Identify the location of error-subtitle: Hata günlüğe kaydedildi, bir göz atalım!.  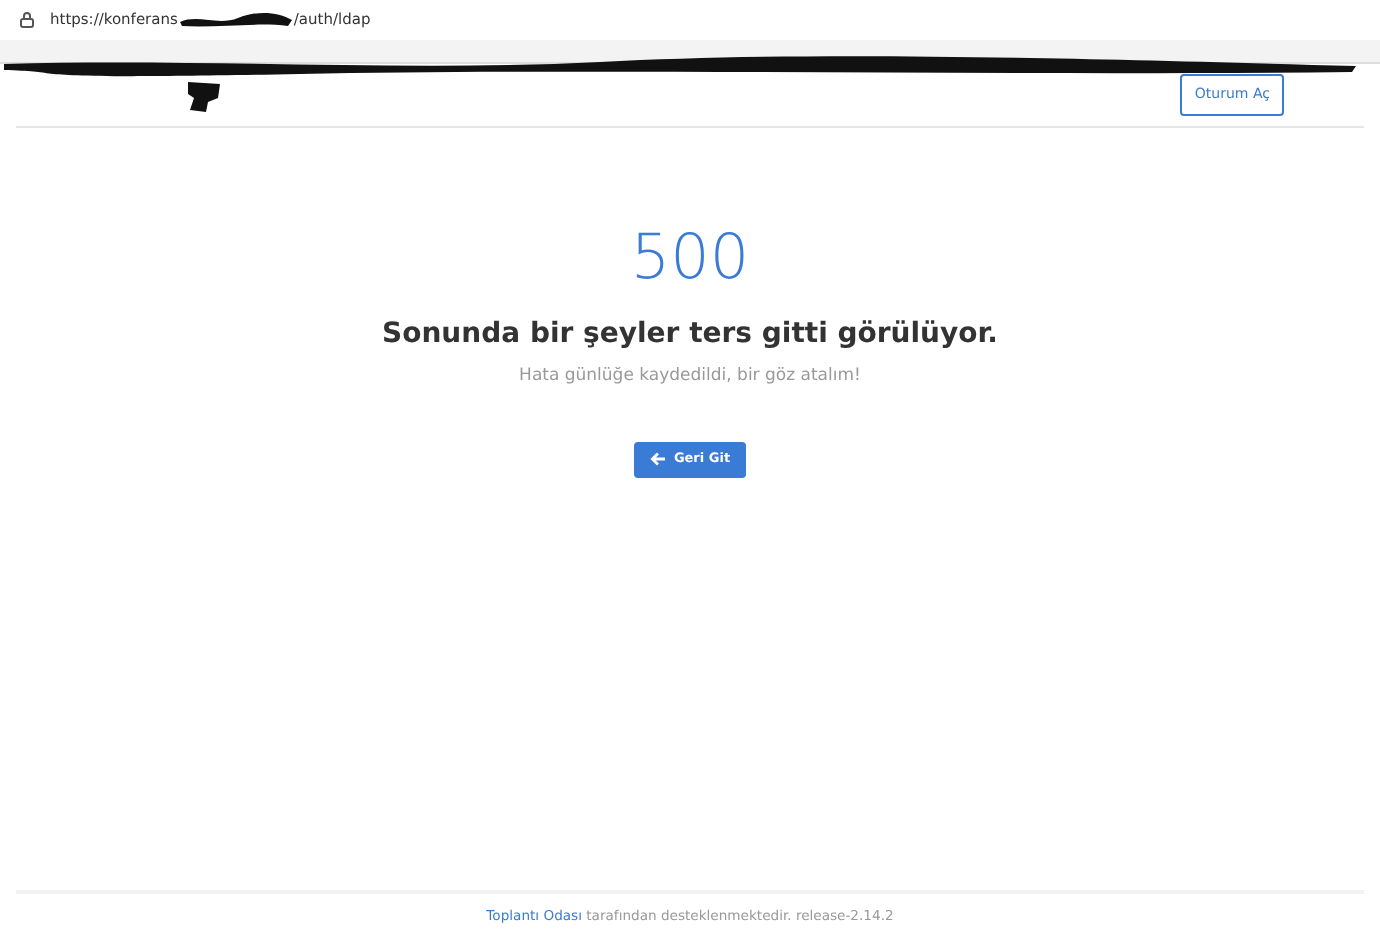
(690, 377).